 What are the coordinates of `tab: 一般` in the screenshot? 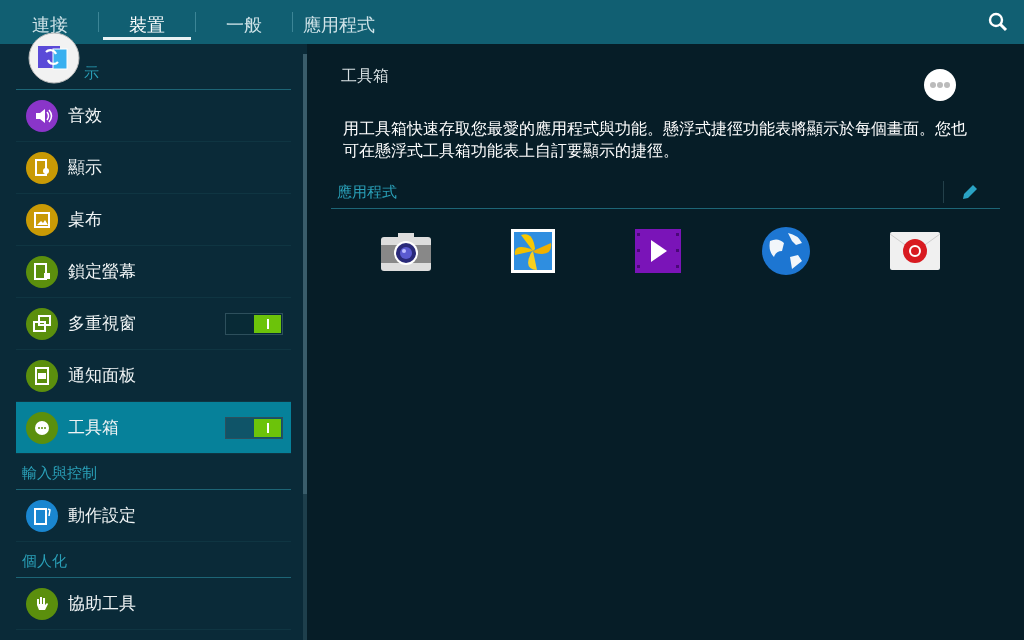 It's located at (244, 25).